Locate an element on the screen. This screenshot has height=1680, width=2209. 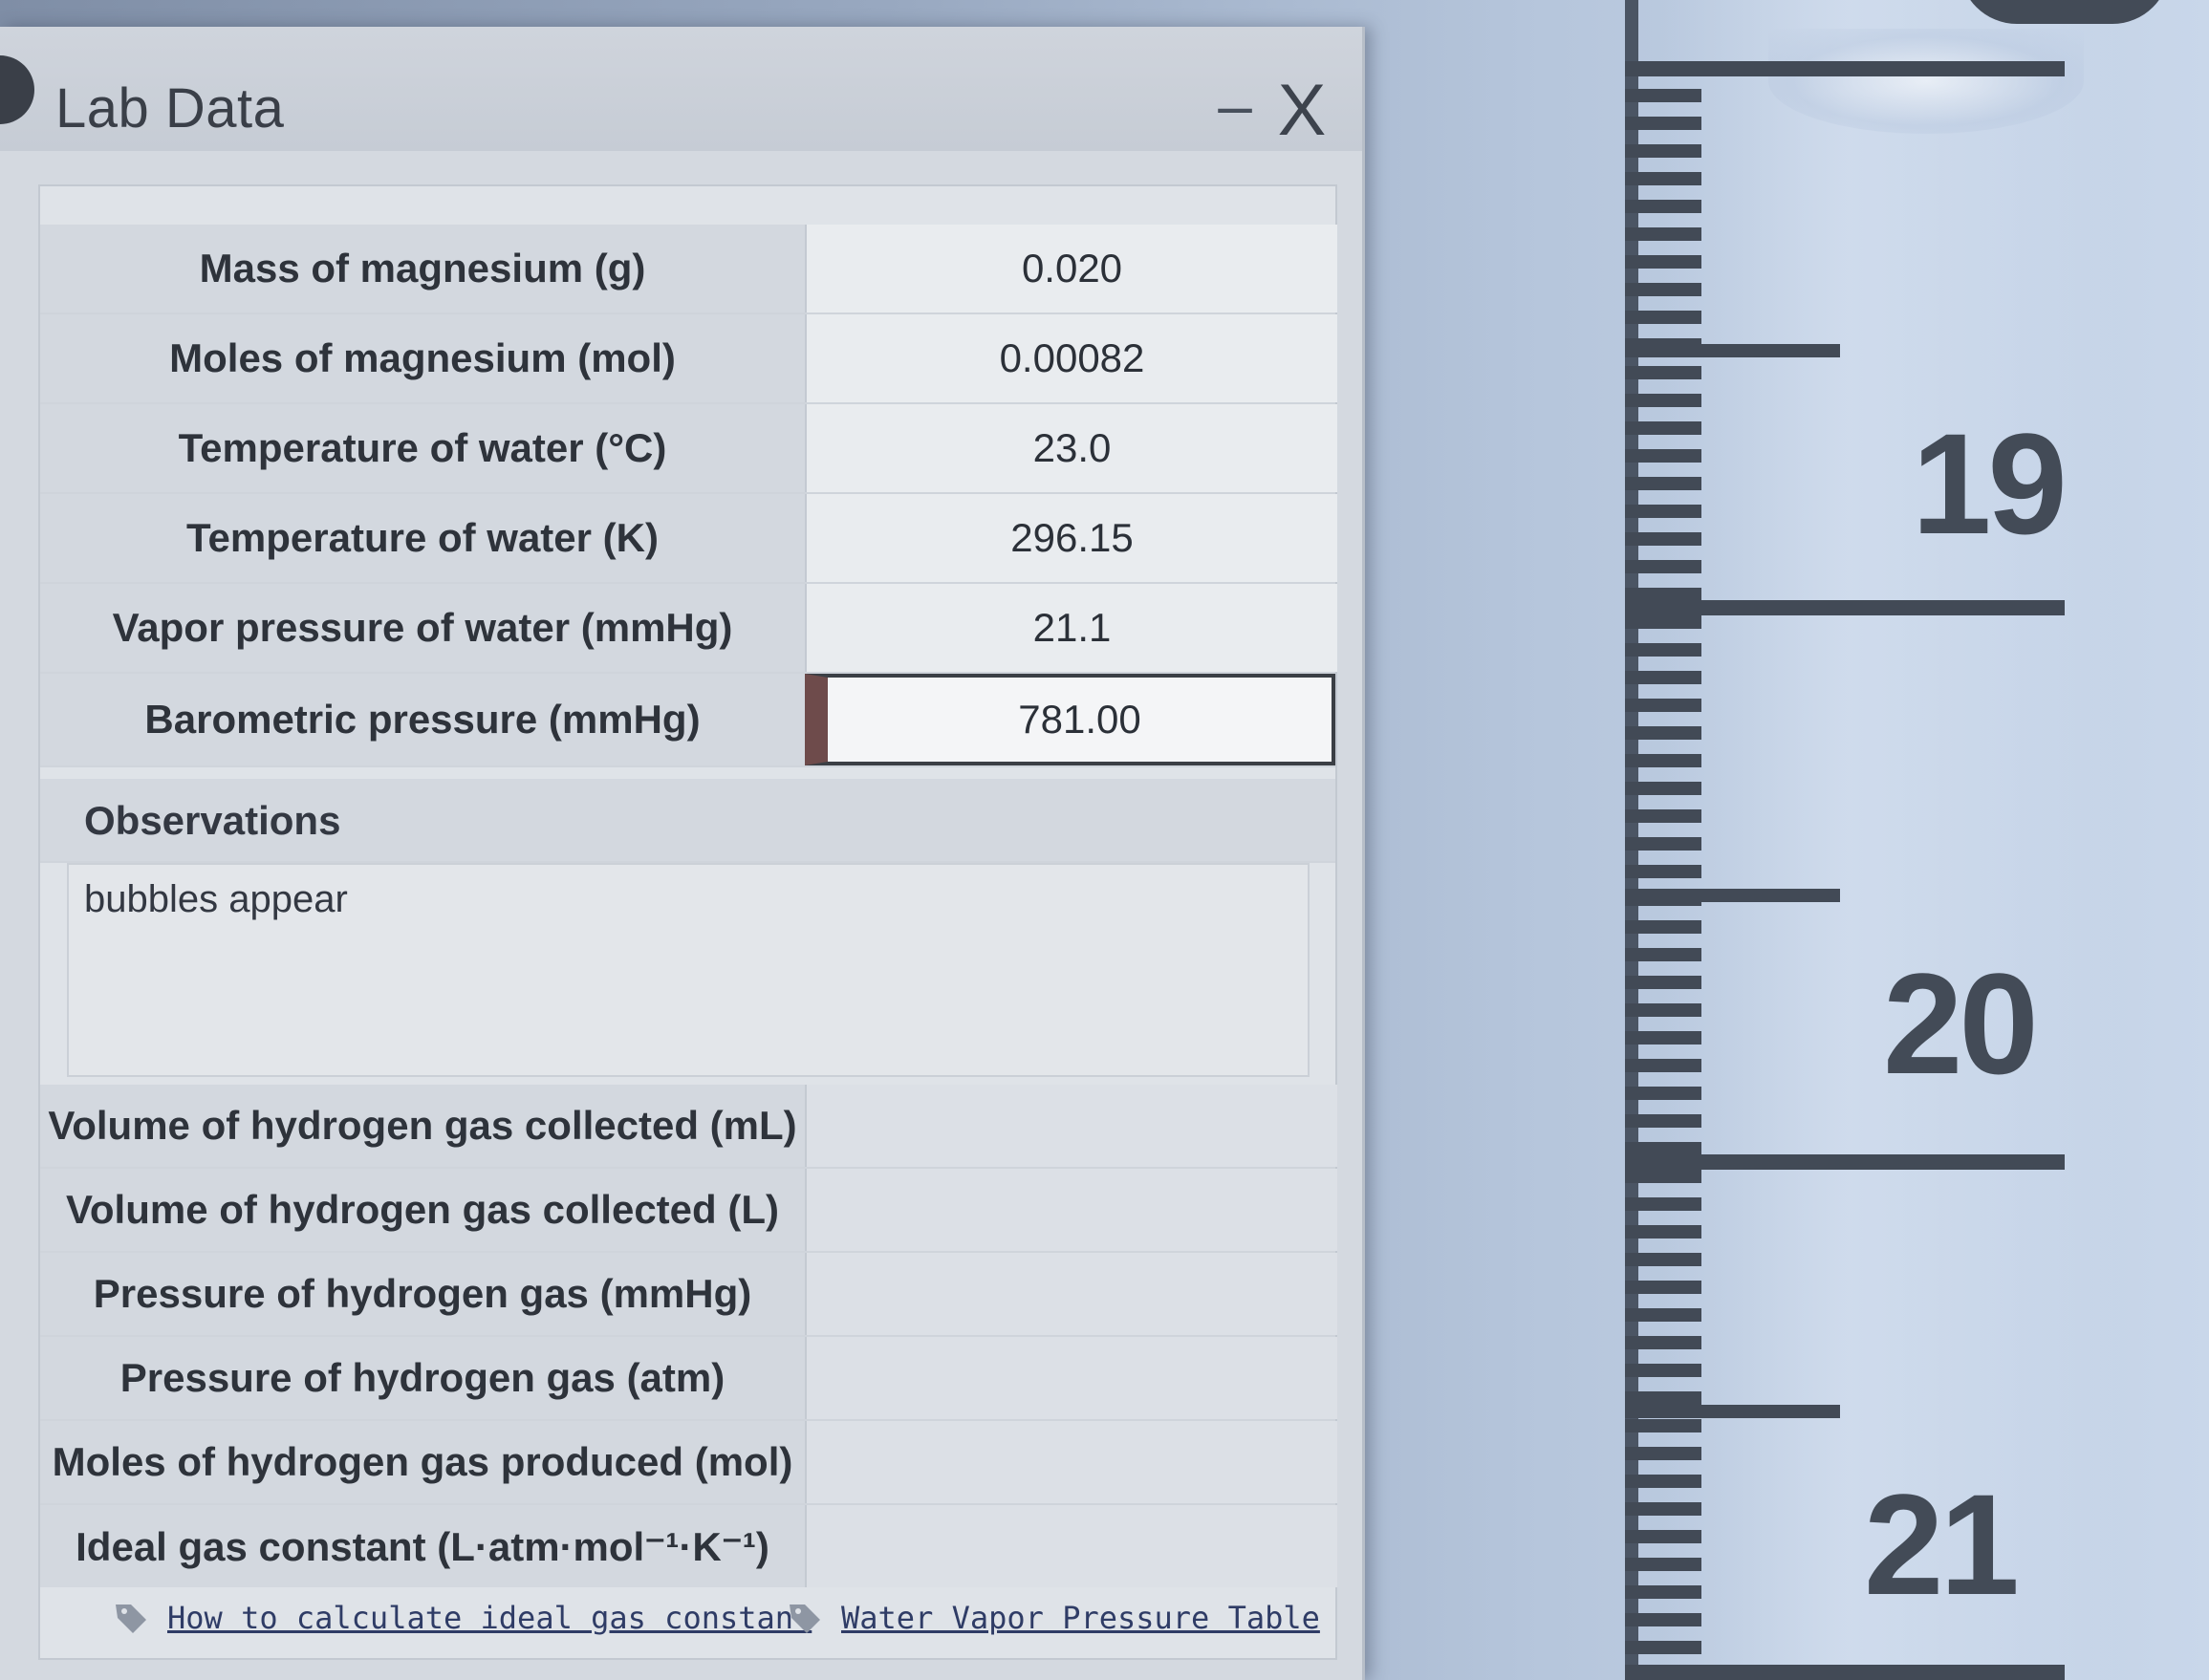
table-row: Vapor pressure of water (mmHg) 21.1 is located at coordinates (688, 629).